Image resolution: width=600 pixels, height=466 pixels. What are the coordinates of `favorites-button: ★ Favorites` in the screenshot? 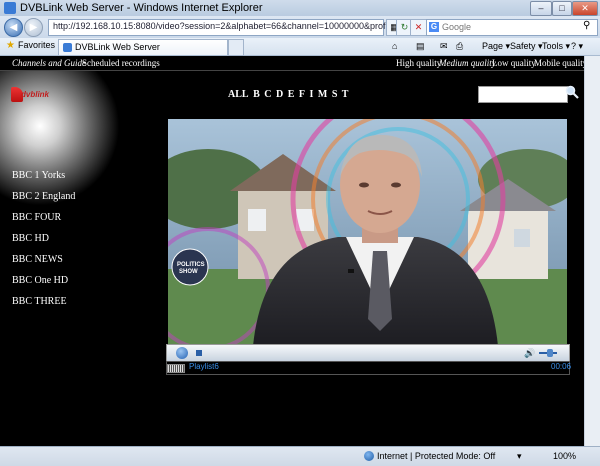 It's located at (30, 45).